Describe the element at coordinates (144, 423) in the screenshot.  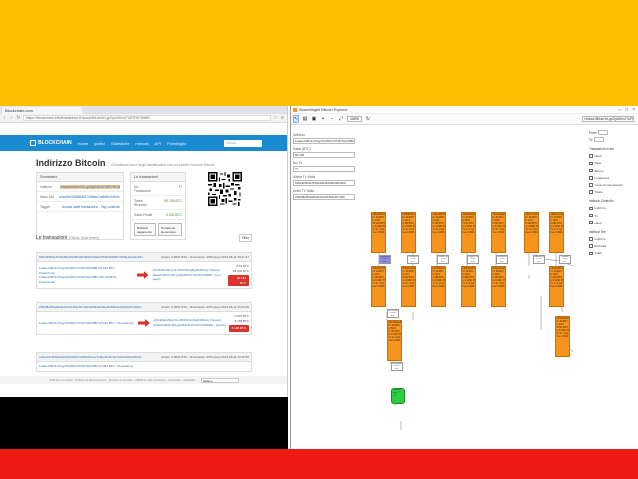
I see `black-block` at that location.